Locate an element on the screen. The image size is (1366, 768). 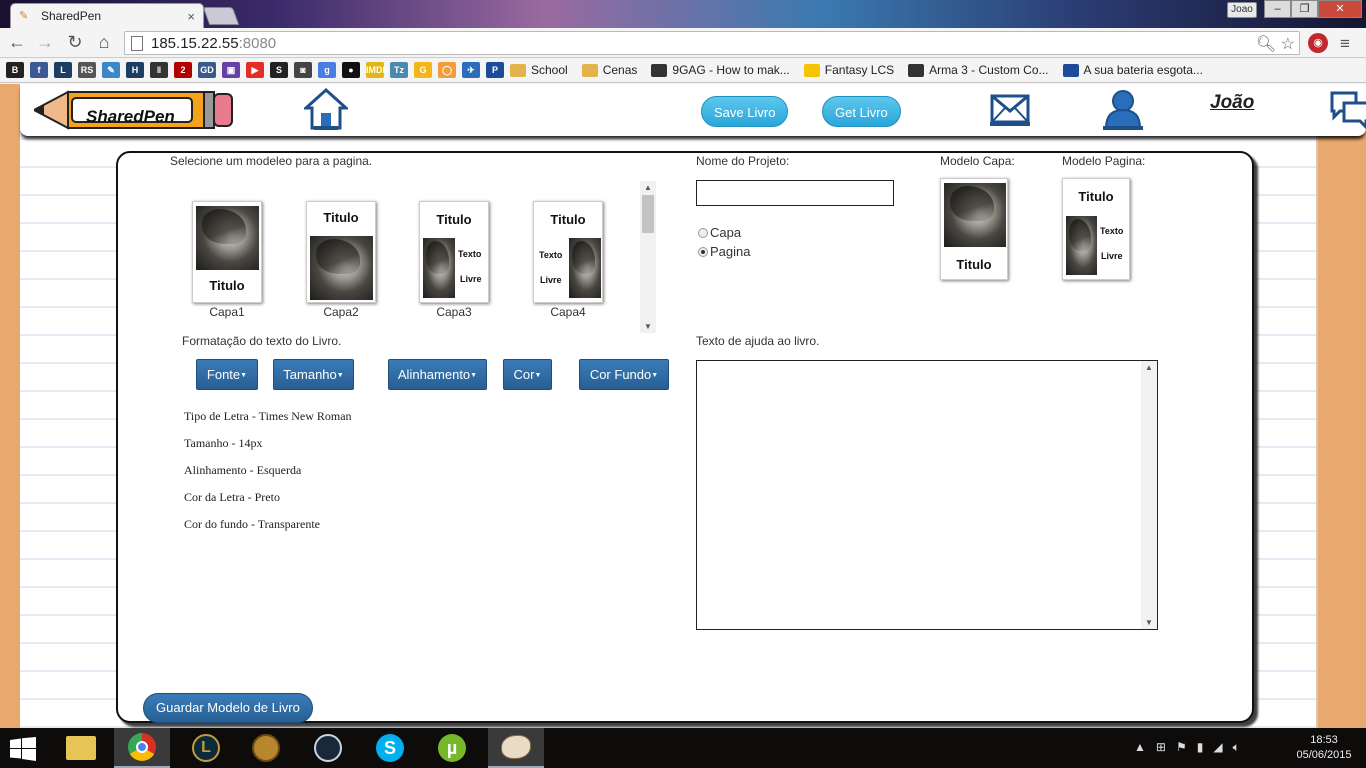
lol-icon: L is located at coordinates (63, 70).